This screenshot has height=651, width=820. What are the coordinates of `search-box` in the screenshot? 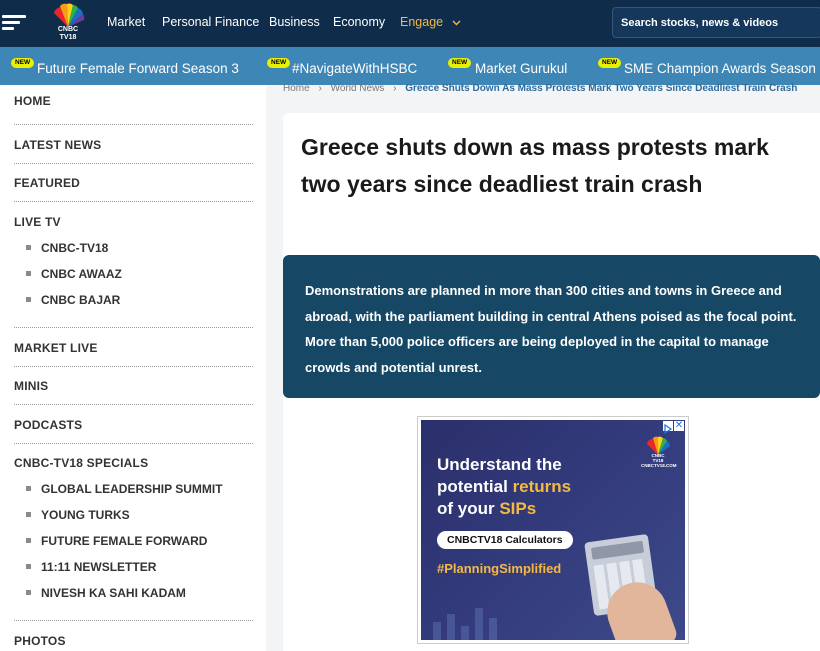 It's located at (716, 22).